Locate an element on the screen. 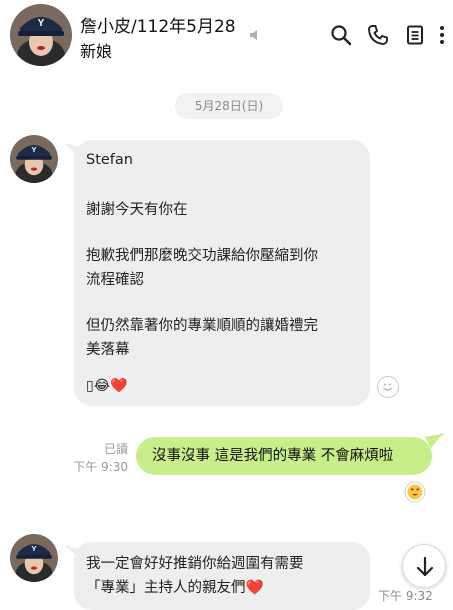 The image size is (453, 610). message-line: 抱歉我們那麼晚交功課給你壓縮到你 is located at coordinates (202, 256).